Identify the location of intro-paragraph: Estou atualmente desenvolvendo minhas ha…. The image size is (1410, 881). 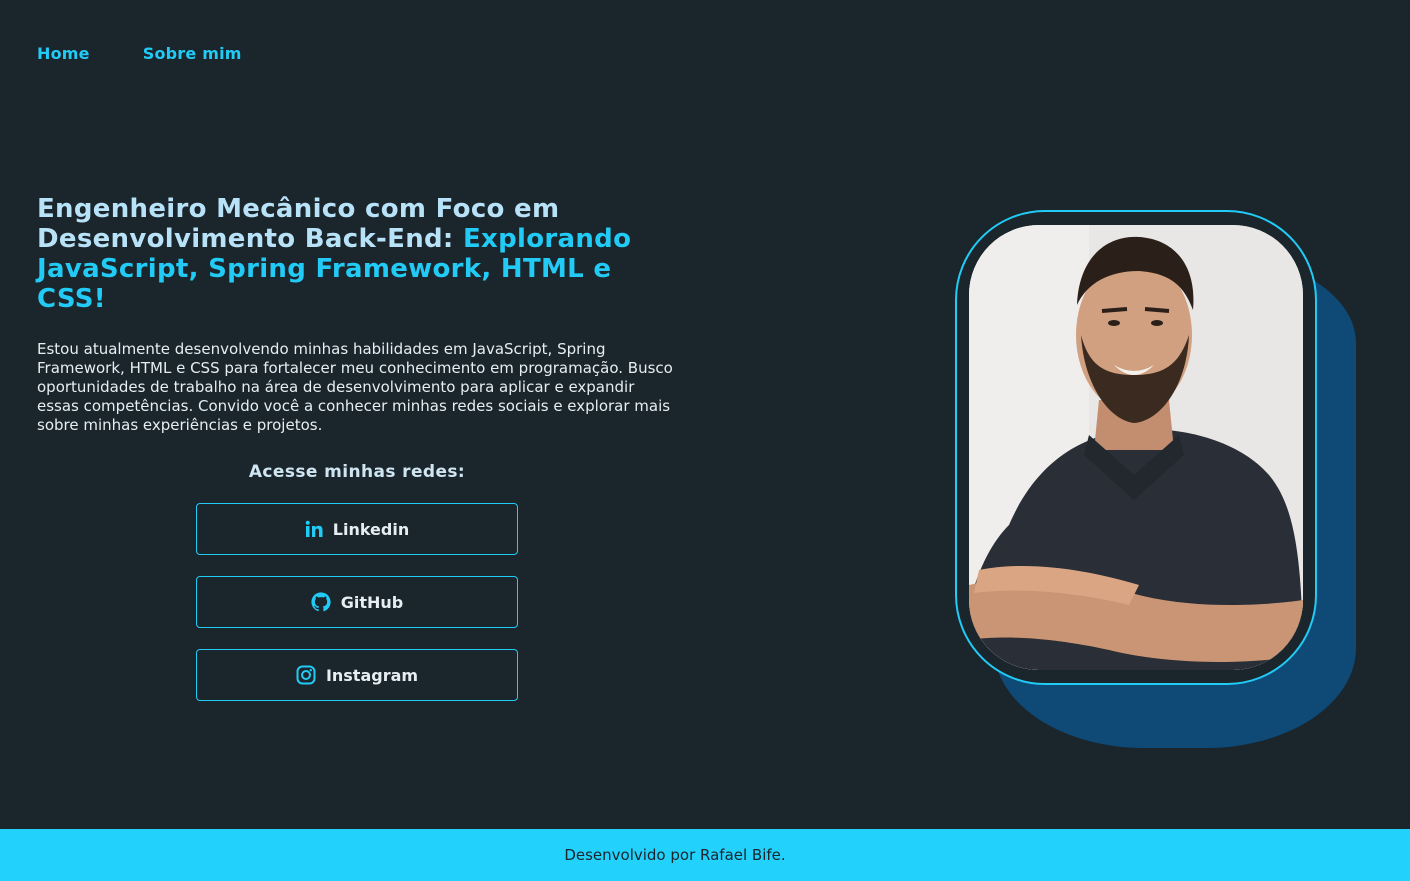
(355, 387).